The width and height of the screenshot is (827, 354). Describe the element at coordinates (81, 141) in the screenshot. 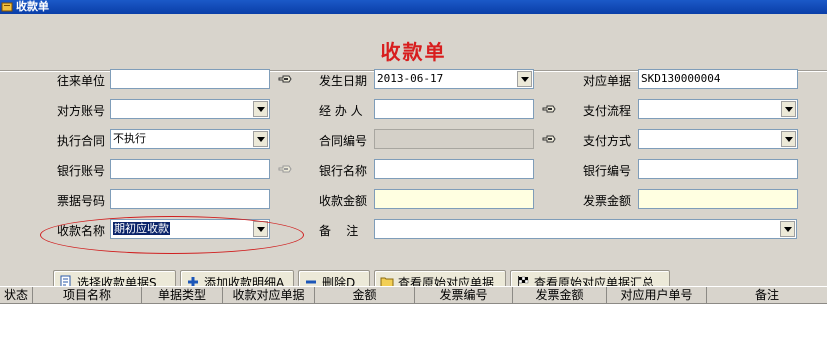

I see `contract-exec-label: 执行合同` at that location.